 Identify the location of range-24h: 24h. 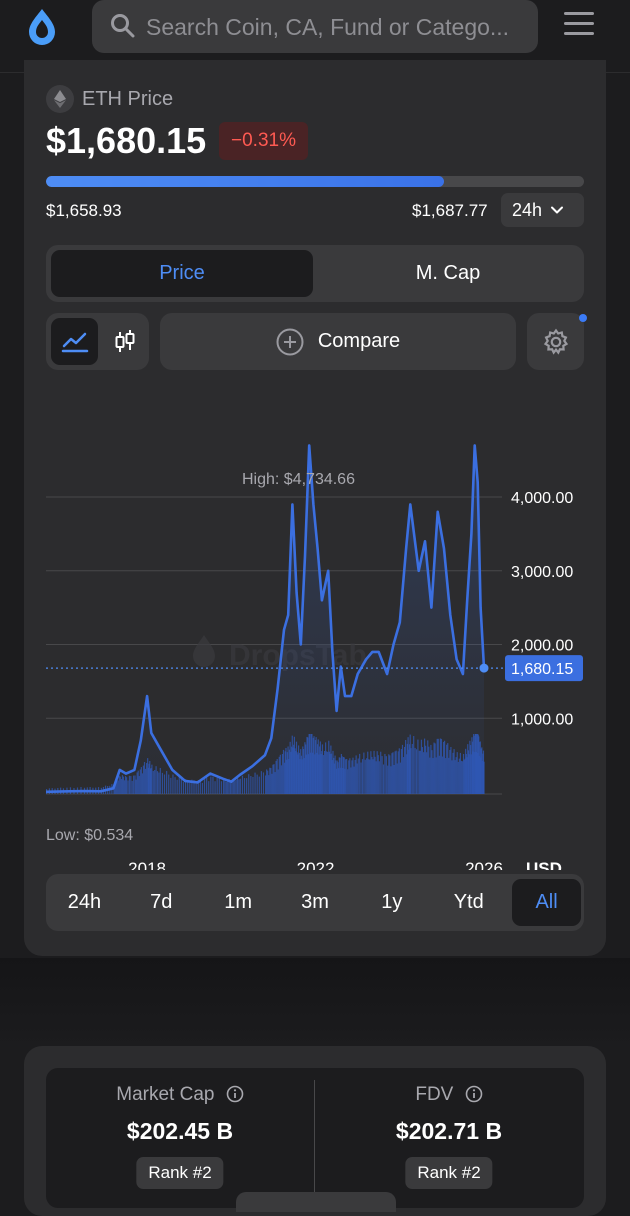
(84, 902).